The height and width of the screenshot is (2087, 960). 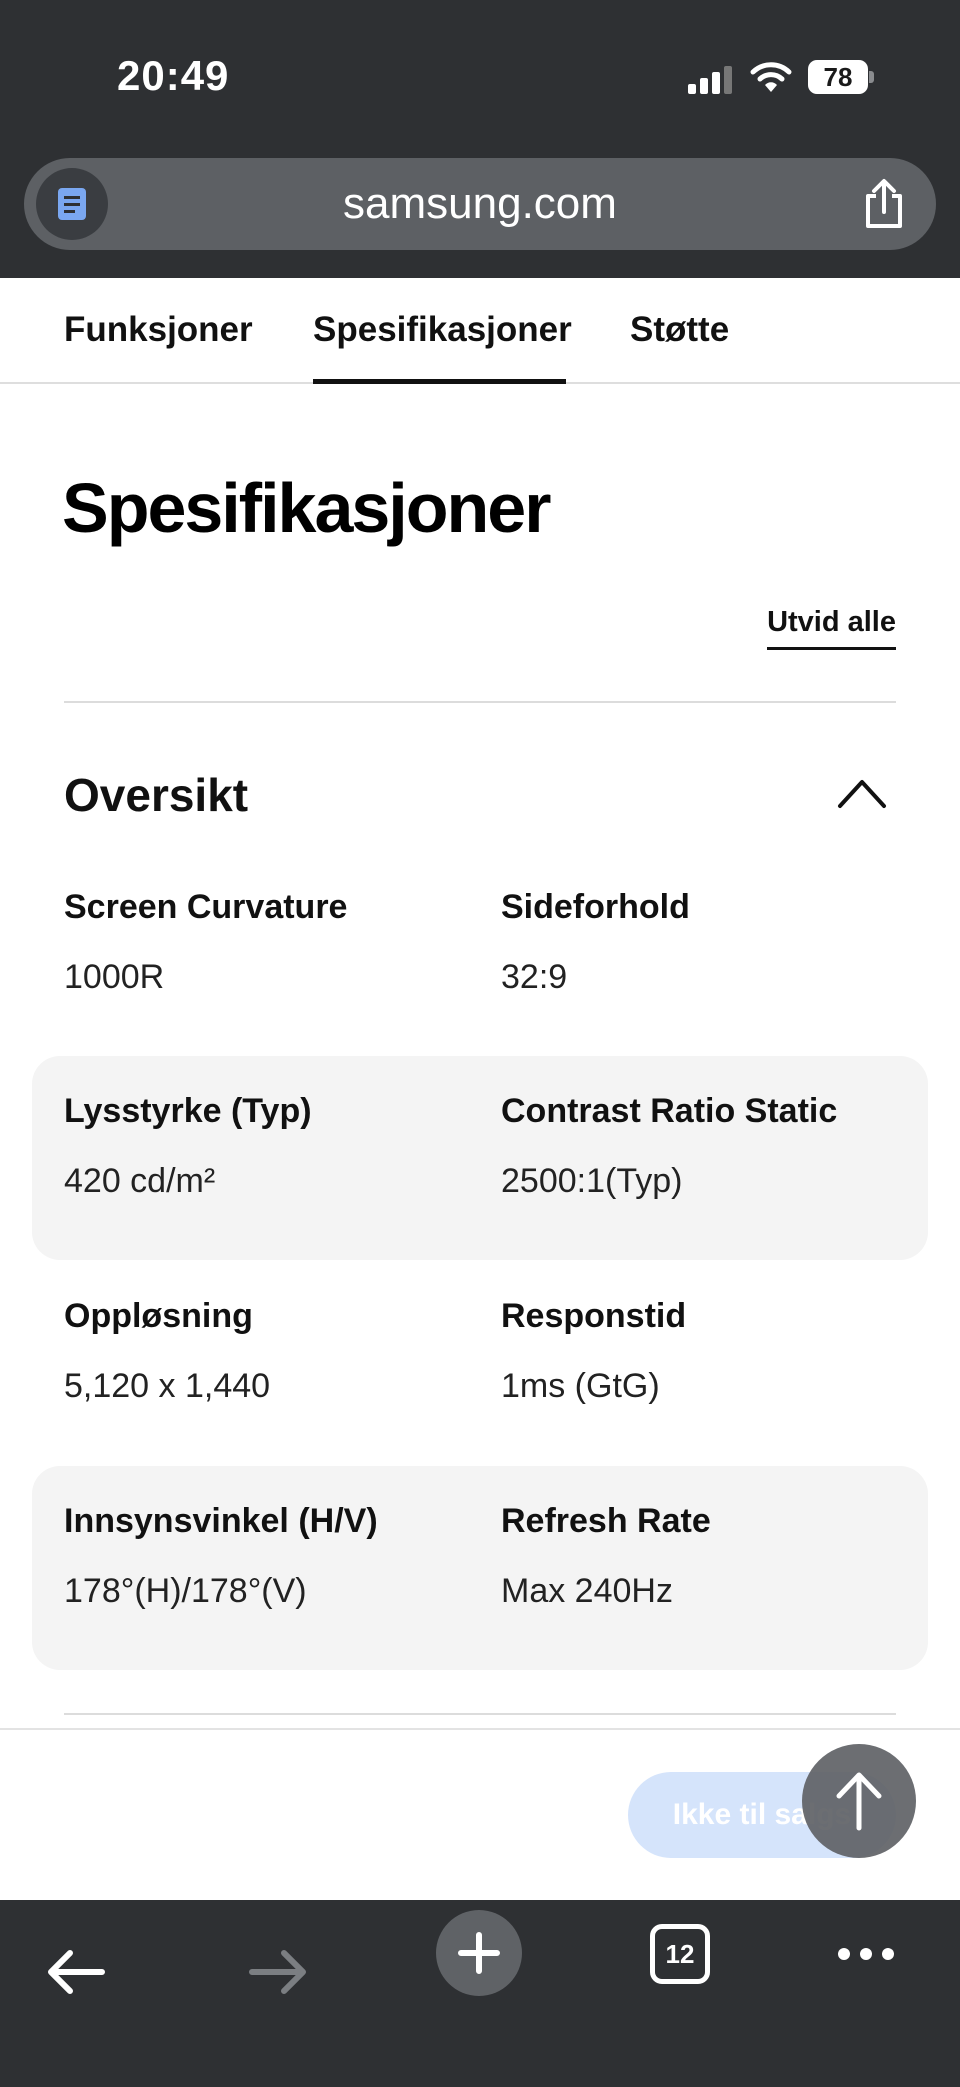 What do you see at coordinates (771, 77) in the screenshot?
I see `wifi-icon` at bounding box center [771, 77].